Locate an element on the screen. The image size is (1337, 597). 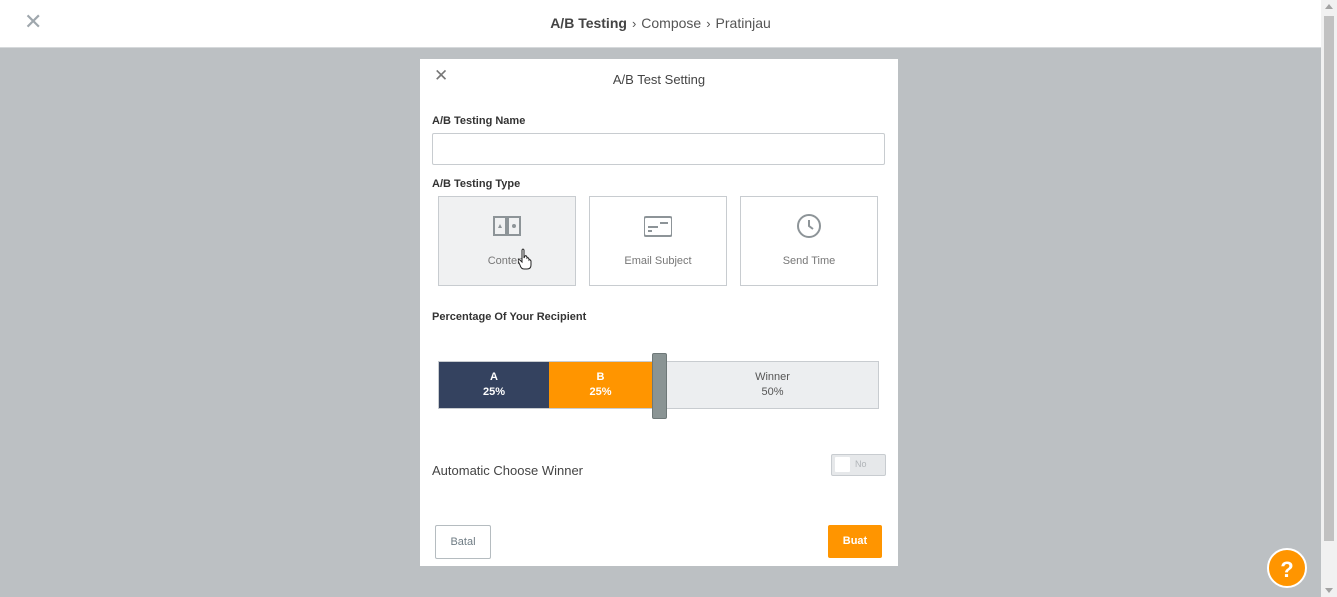
clock-icon is located at coordinates (809, 226).